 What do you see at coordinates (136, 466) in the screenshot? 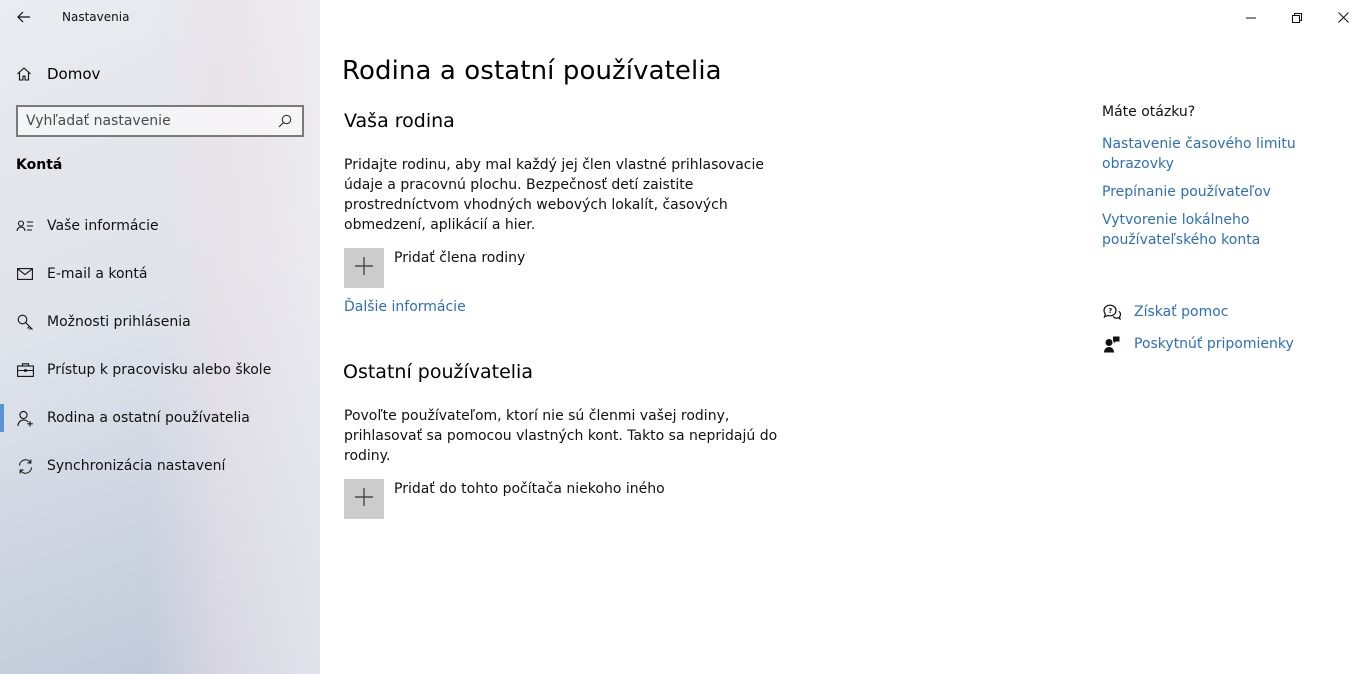
I see `sidebar-item-label: Synchronizácia nastavení` at bounding box center [136, 466].